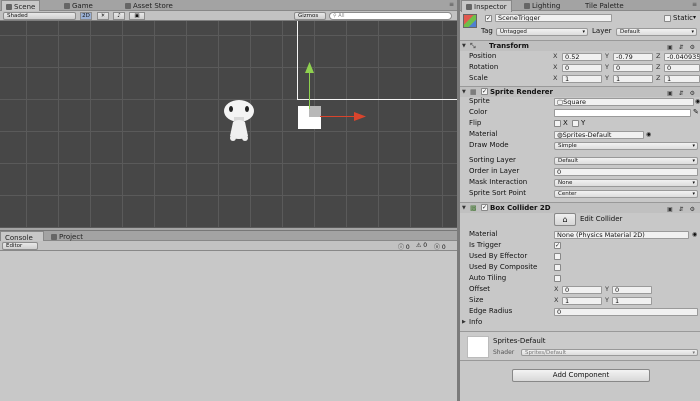 The image size is (700, 401). What do you see at coordinates (696, 112) in the screenshot?
I see `eyedropper-icon: ✎` at bounding box center [696, 112].